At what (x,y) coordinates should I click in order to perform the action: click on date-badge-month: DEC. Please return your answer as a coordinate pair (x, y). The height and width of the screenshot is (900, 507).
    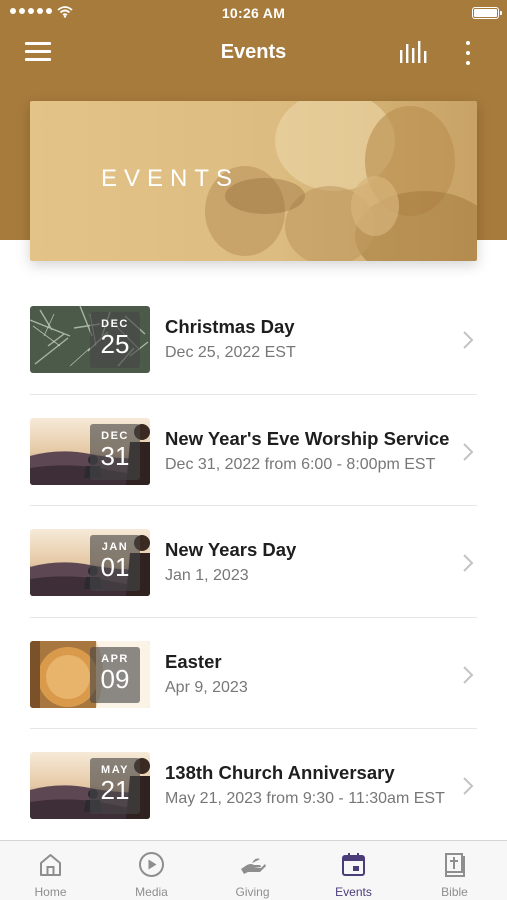
    Looking at the image, I should click on (115, 435).